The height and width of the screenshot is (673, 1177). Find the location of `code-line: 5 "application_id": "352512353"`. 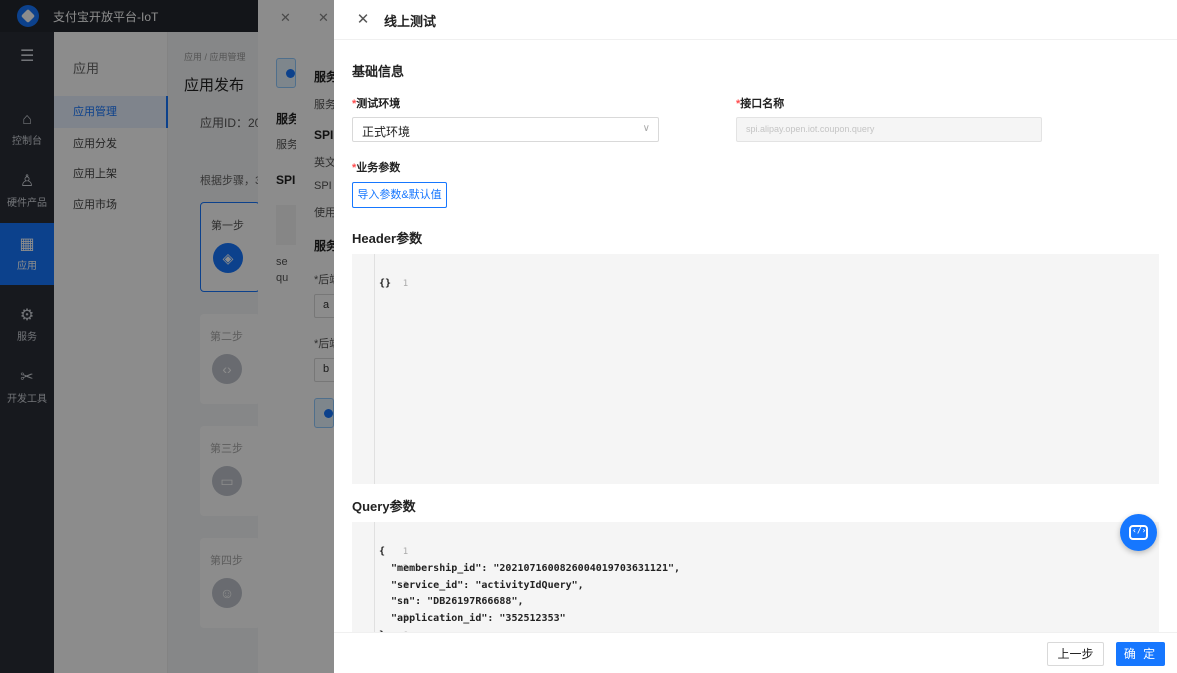

code-line: 5 "application_id": "352512353" is located at coordinates (472, 618).